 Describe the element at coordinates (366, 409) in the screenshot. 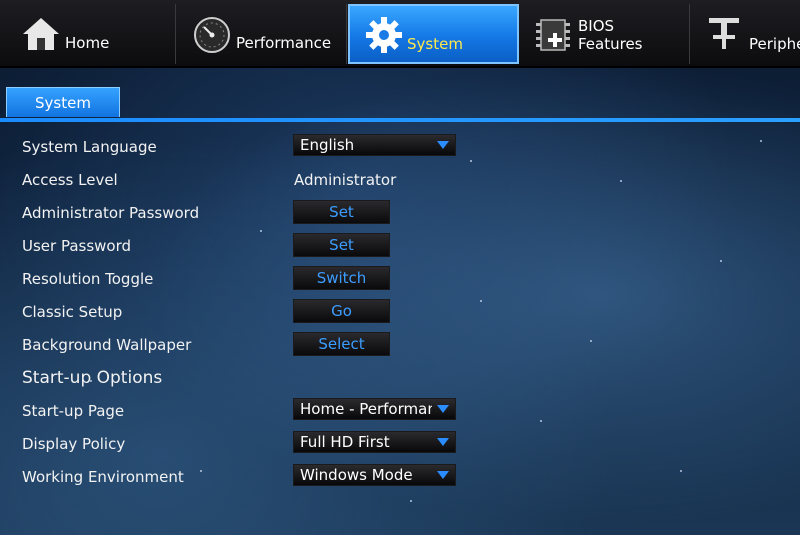

I see `startup-page-value: Home - Performance` at that location.